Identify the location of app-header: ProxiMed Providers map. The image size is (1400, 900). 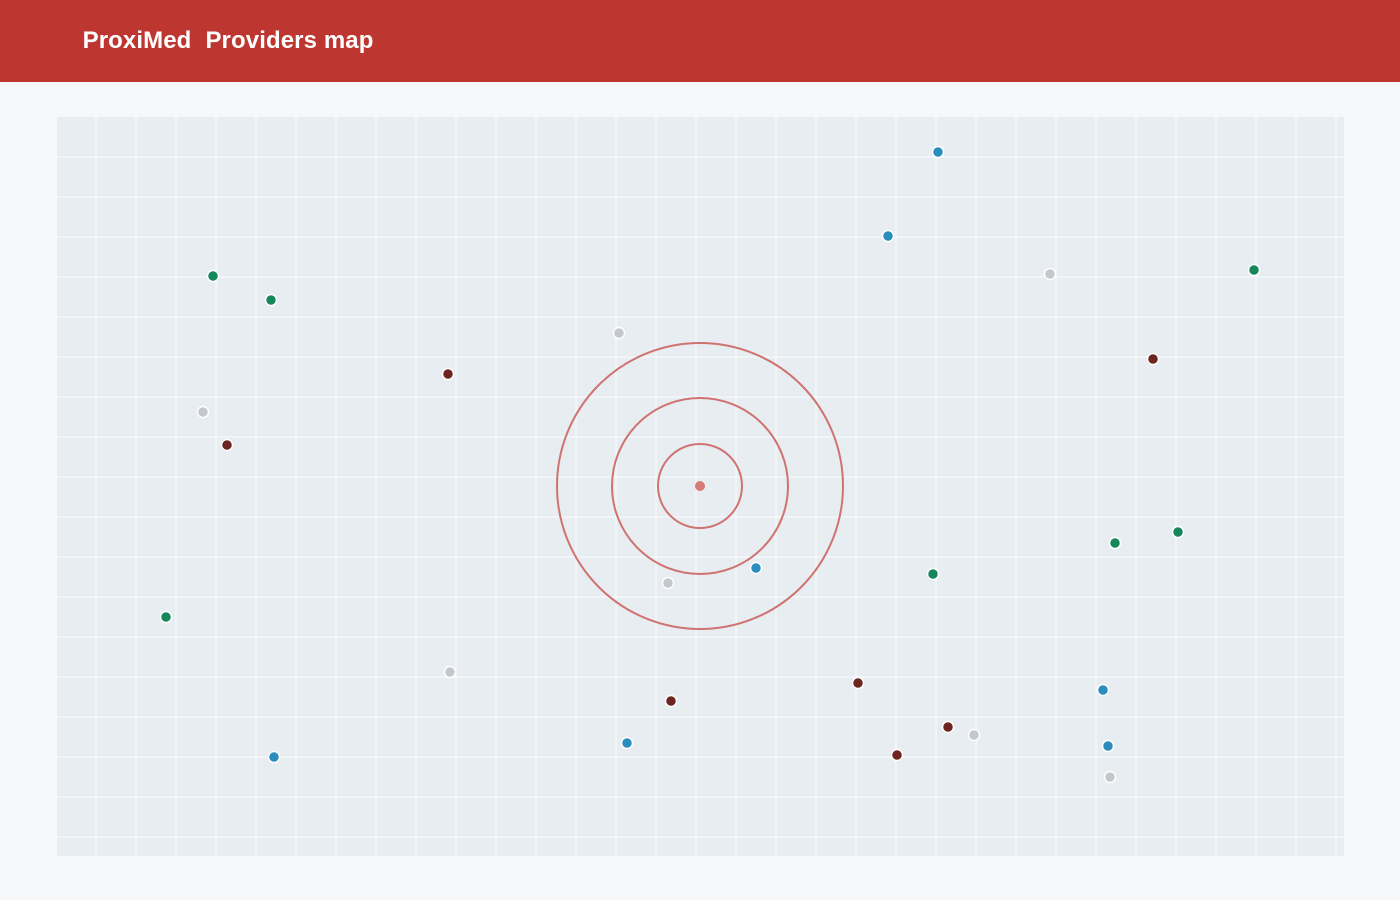
(700, 41).